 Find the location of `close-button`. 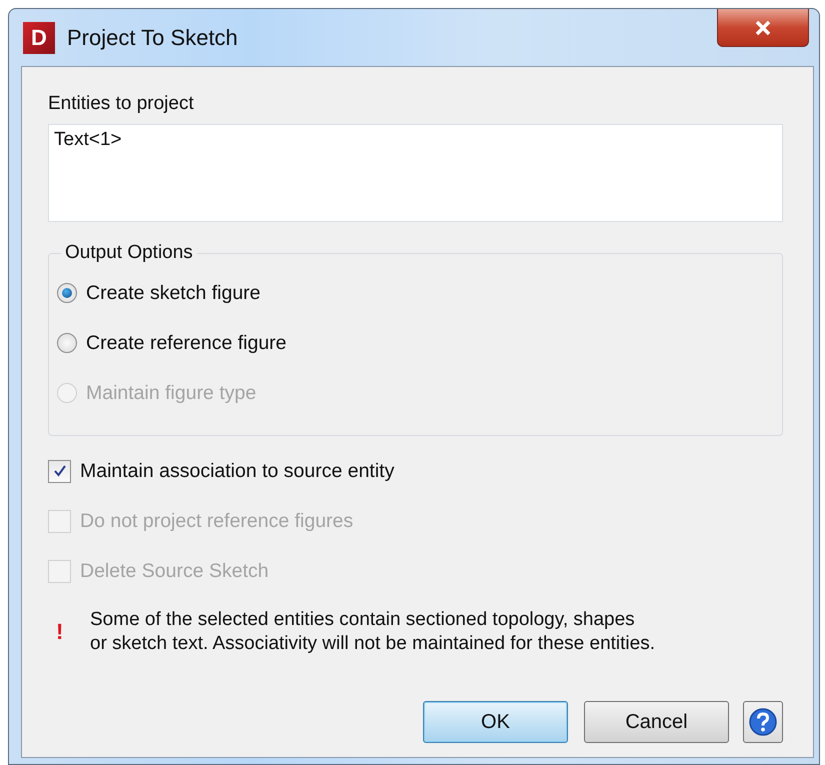

close-button is located at coordinates (763, 28).